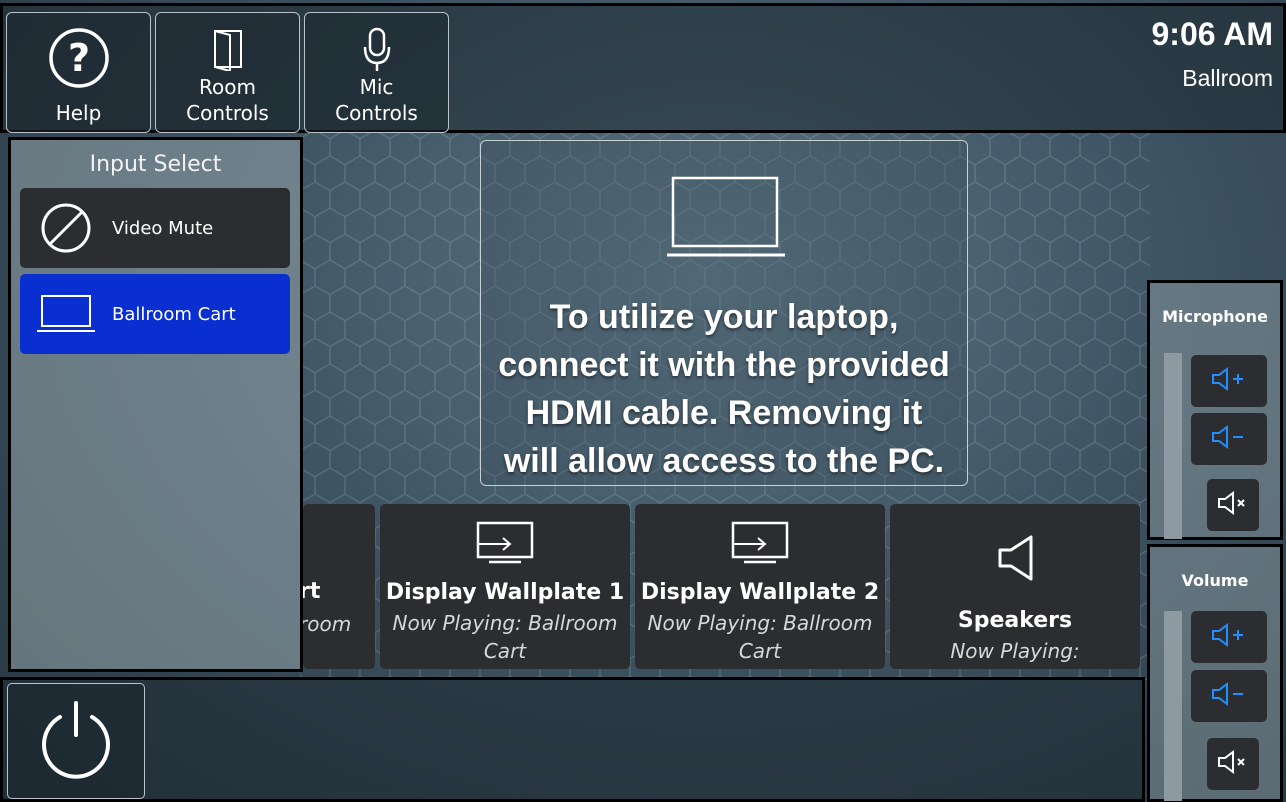 The image size is (1286, 802). I want to click on door-icon, so click(228, 52).